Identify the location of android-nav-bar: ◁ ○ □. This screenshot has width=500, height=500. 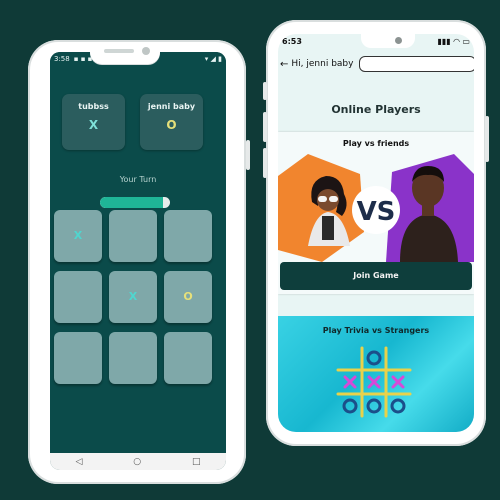
(138, 461).